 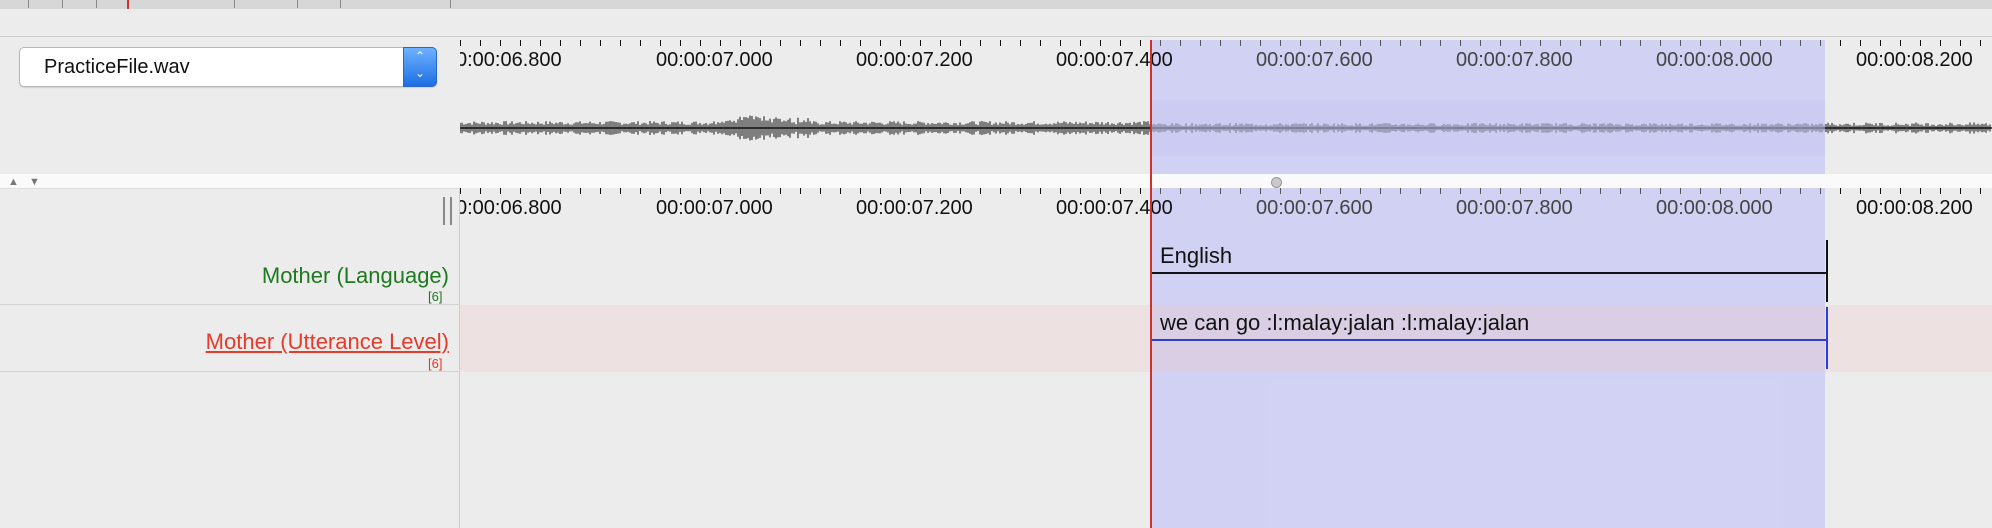 What do you see at coordinates (1487, 128) in the screenshot?
I see `waveform-selection-overlay` at bounding box center [1487, 128].